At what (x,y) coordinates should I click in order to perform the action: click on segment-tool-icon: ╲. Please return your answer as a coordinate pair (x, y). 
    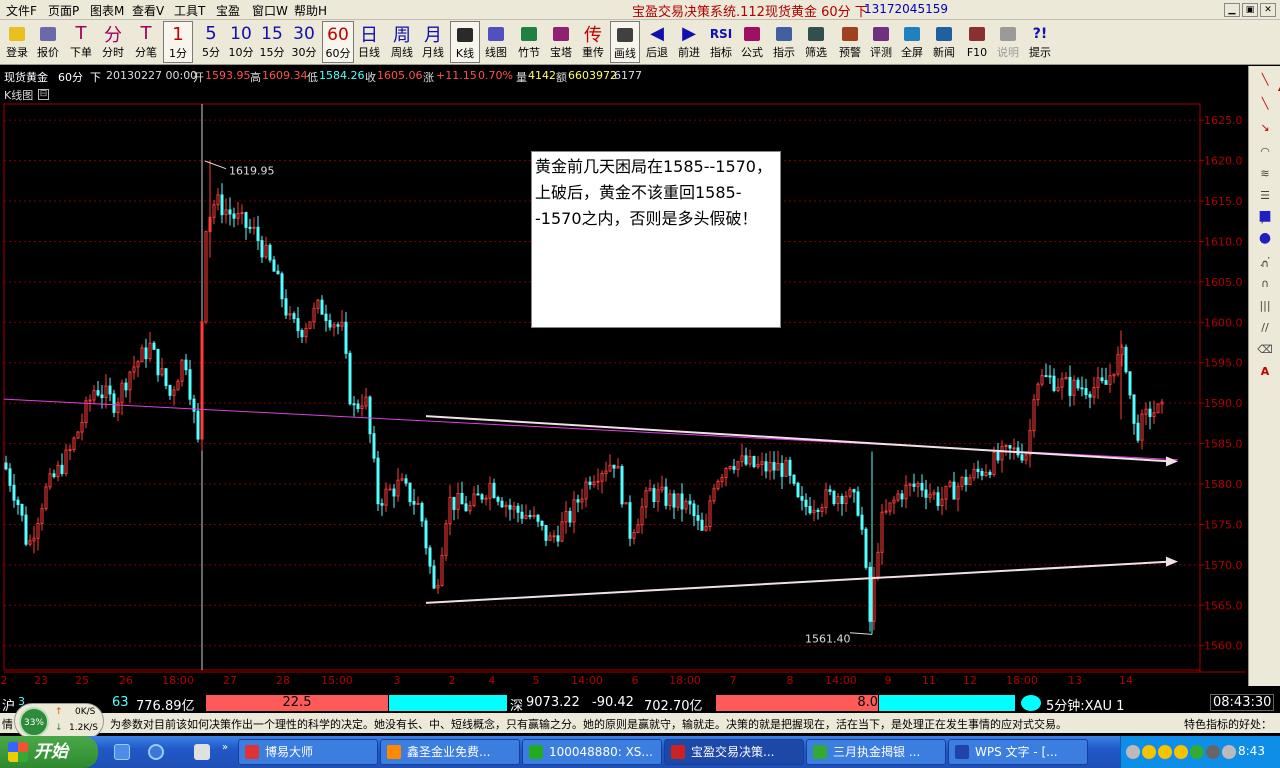
    Looking at the image, I should click on (1265, 80).